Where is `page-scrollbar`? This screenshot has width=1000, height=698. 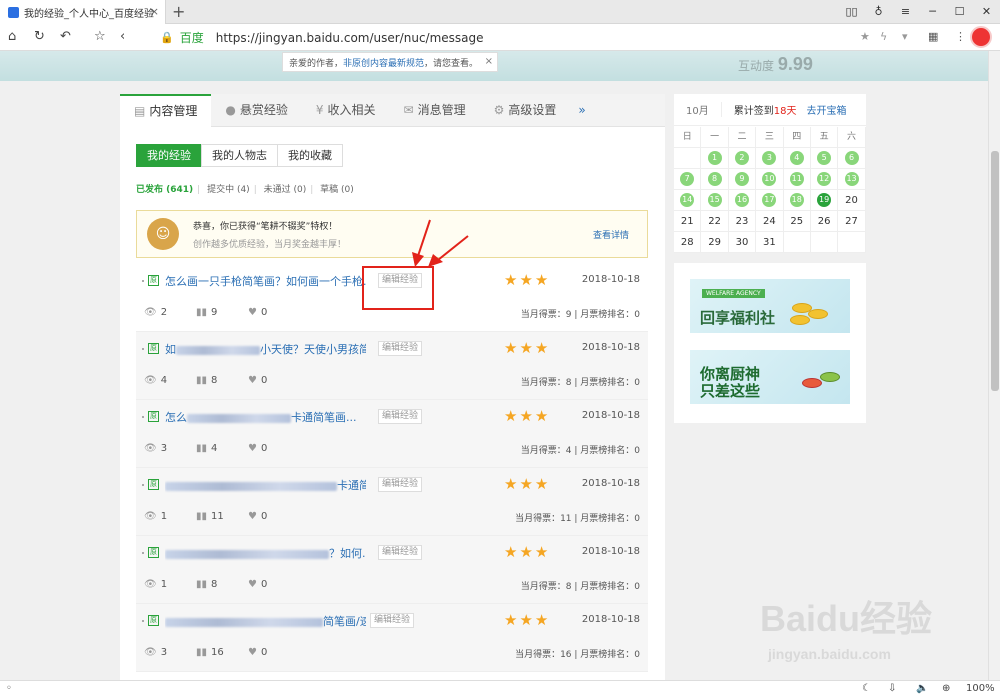
page-scrollbar is located at coordinates (994, 365).